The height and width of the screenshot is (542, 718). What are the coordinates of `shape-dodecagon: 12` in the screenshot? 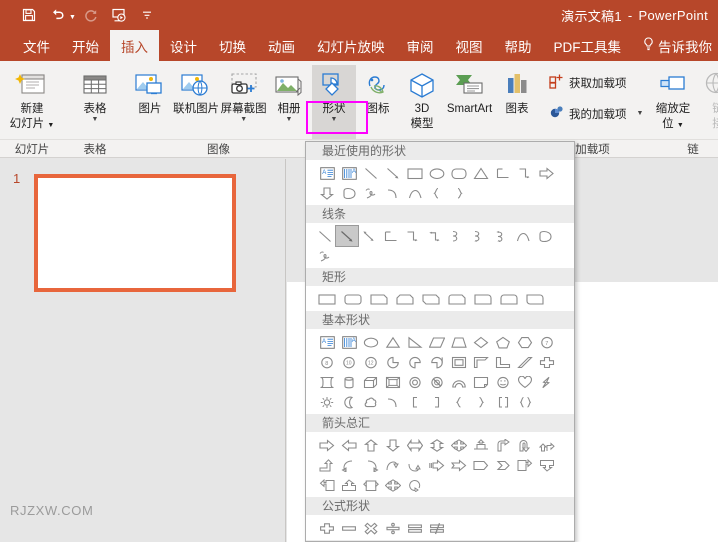 It's located at (371, 362).